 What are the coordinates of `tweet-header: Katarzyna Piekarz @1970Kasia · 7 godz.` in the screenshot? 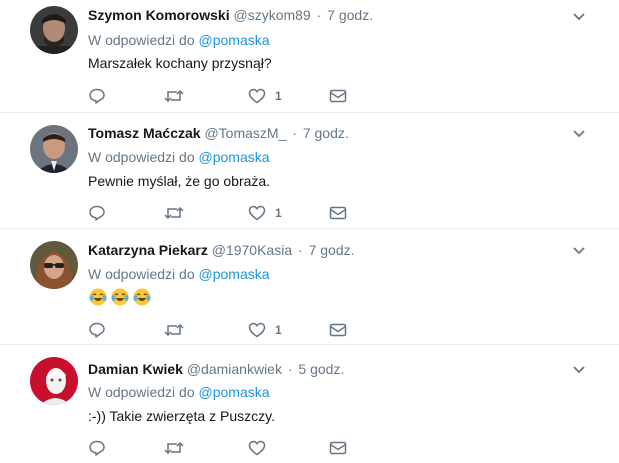 It's located at (221, 250).